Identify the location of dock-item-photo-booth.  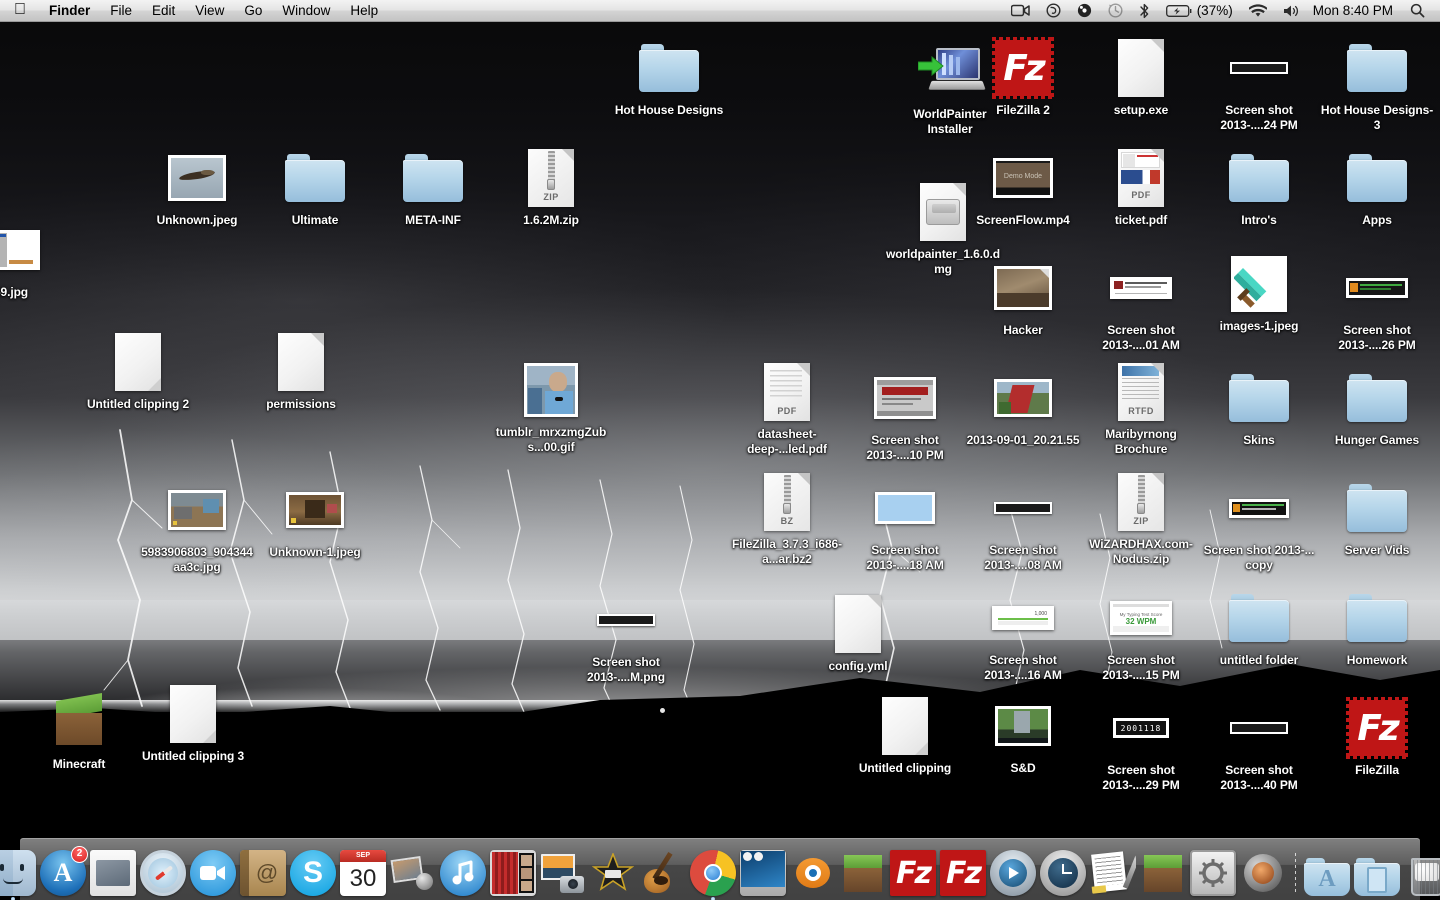
(513, 872).